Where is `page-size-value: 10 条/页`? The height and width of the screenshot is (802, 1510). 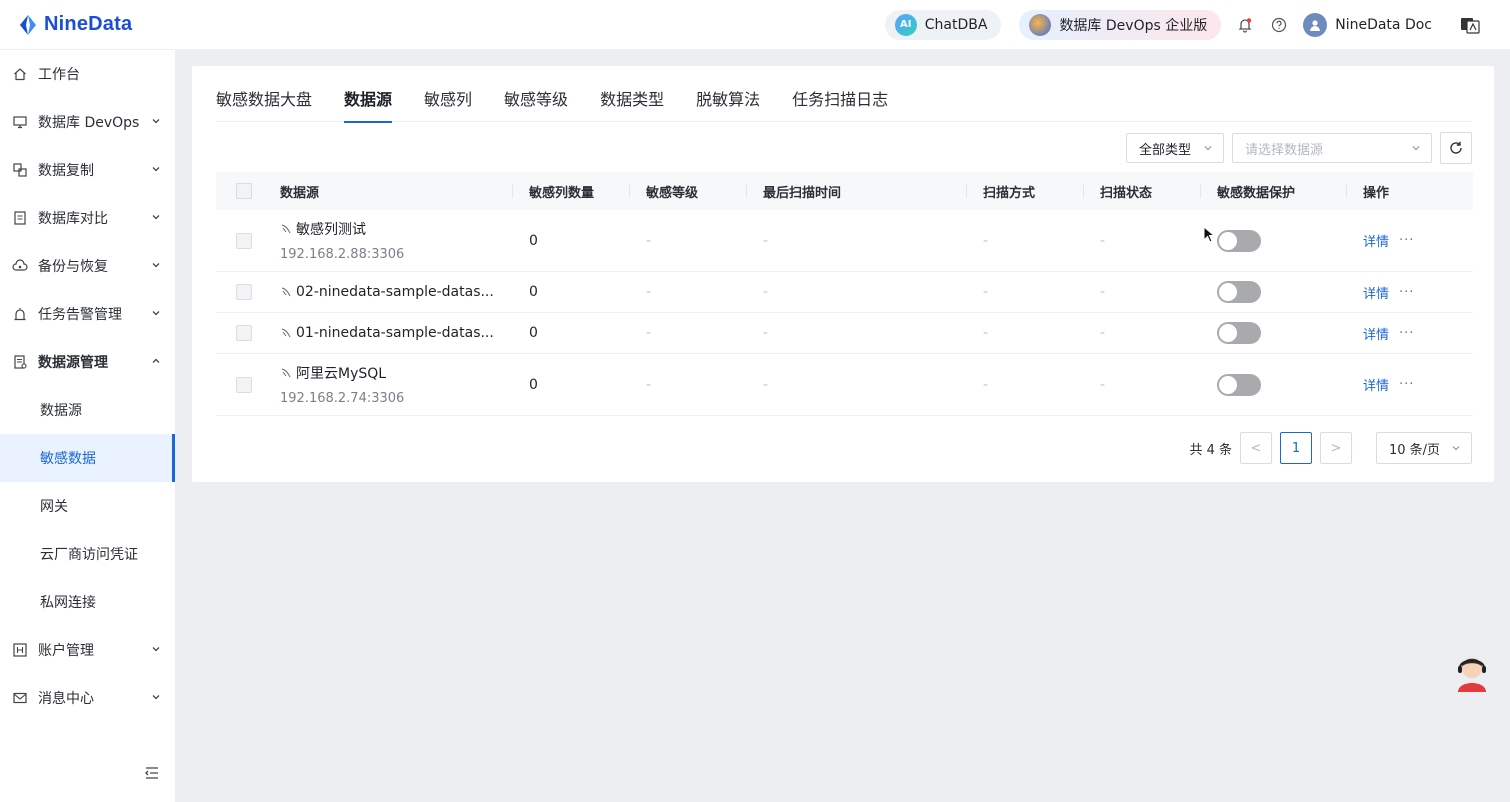
page-size-value: 10 条/页 is located at coordinates (1415, 450).